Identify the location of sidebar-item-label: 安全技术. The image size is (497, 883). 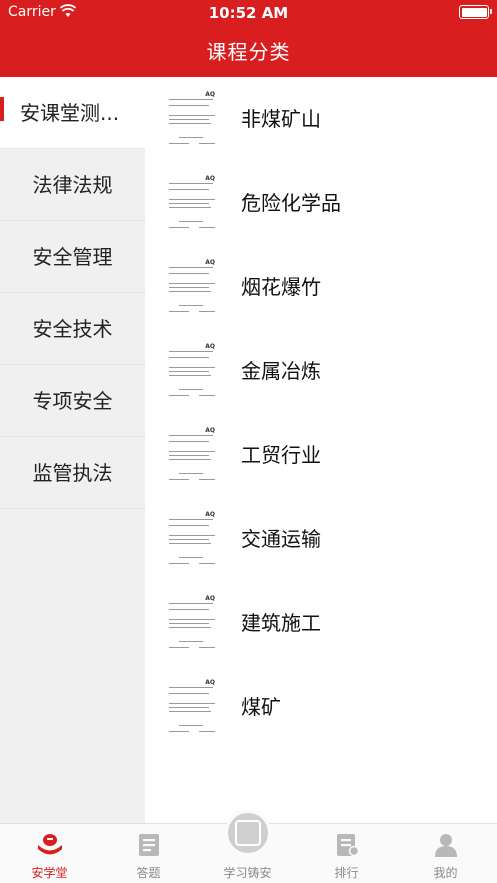
(72, 329).